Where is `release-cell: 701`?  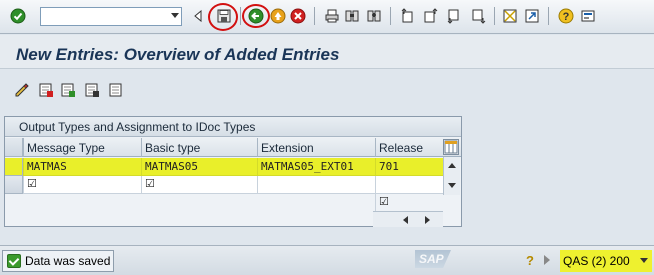
release-cell: 701 is located at coordinates (409, 167).